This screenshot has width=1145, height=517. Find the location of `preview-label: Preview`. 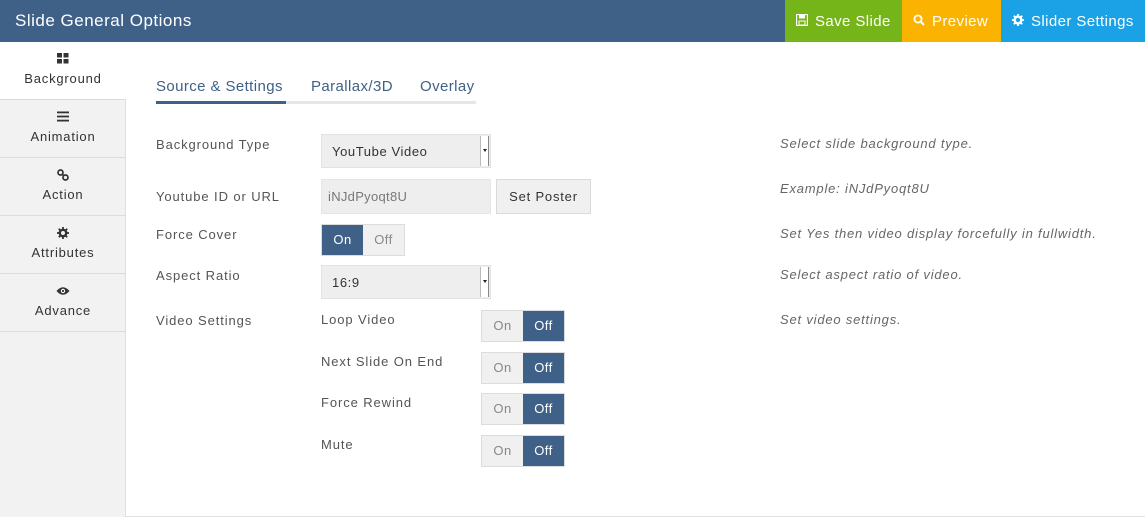

preview-label: Preview is located at coordinates (960, 21).